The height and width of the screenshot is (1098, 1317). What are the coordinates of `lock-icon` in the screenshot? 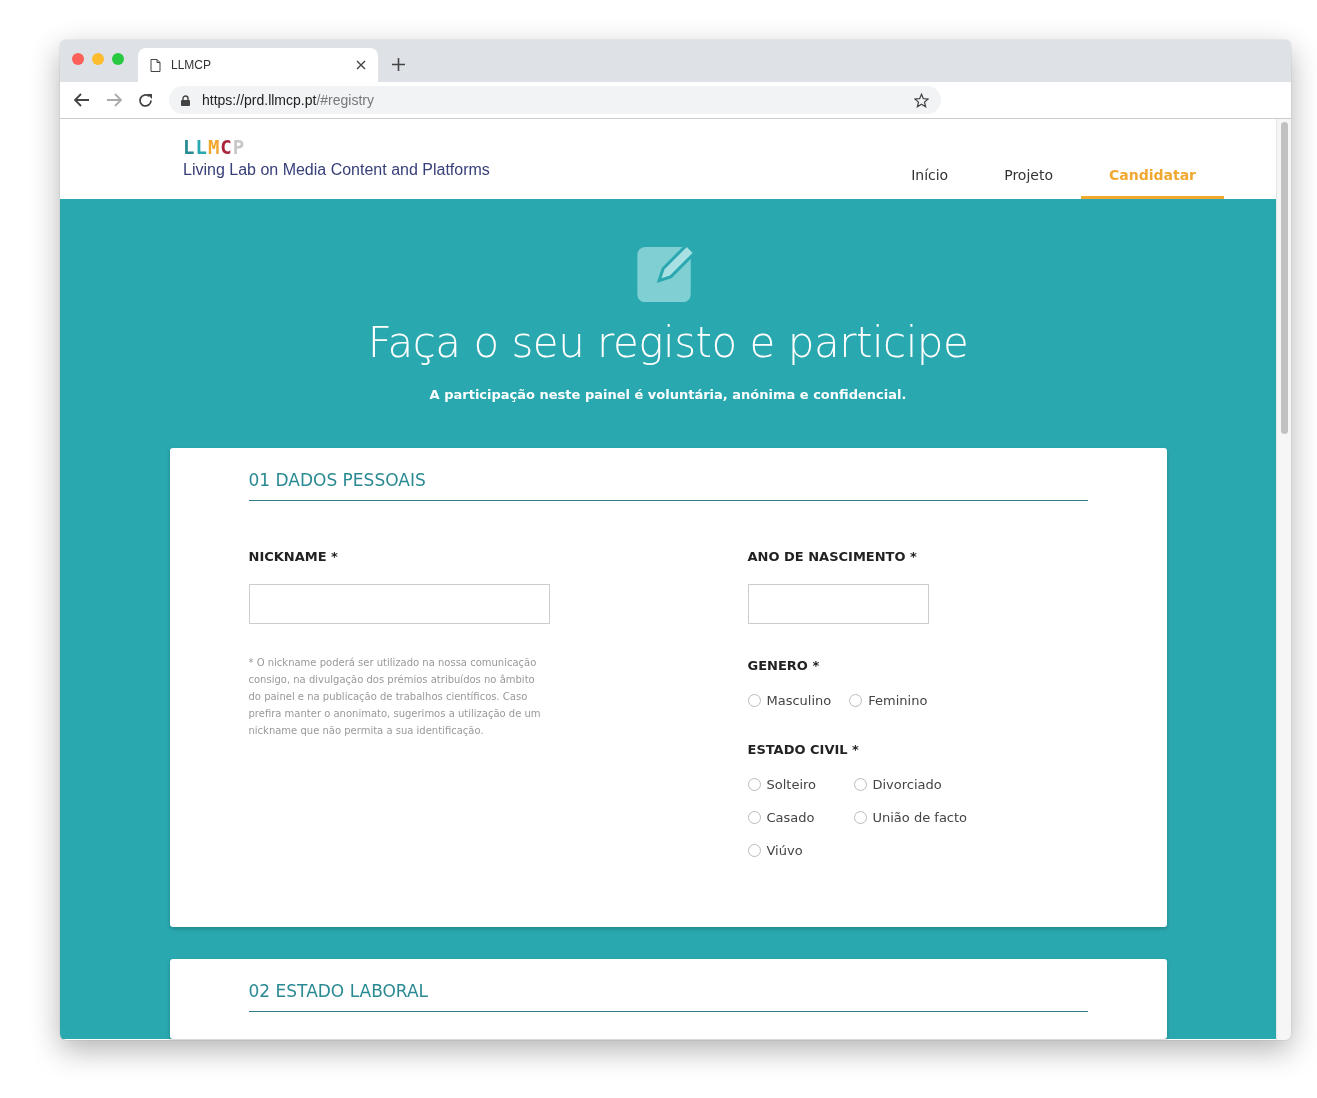 It's located at (185, 100).